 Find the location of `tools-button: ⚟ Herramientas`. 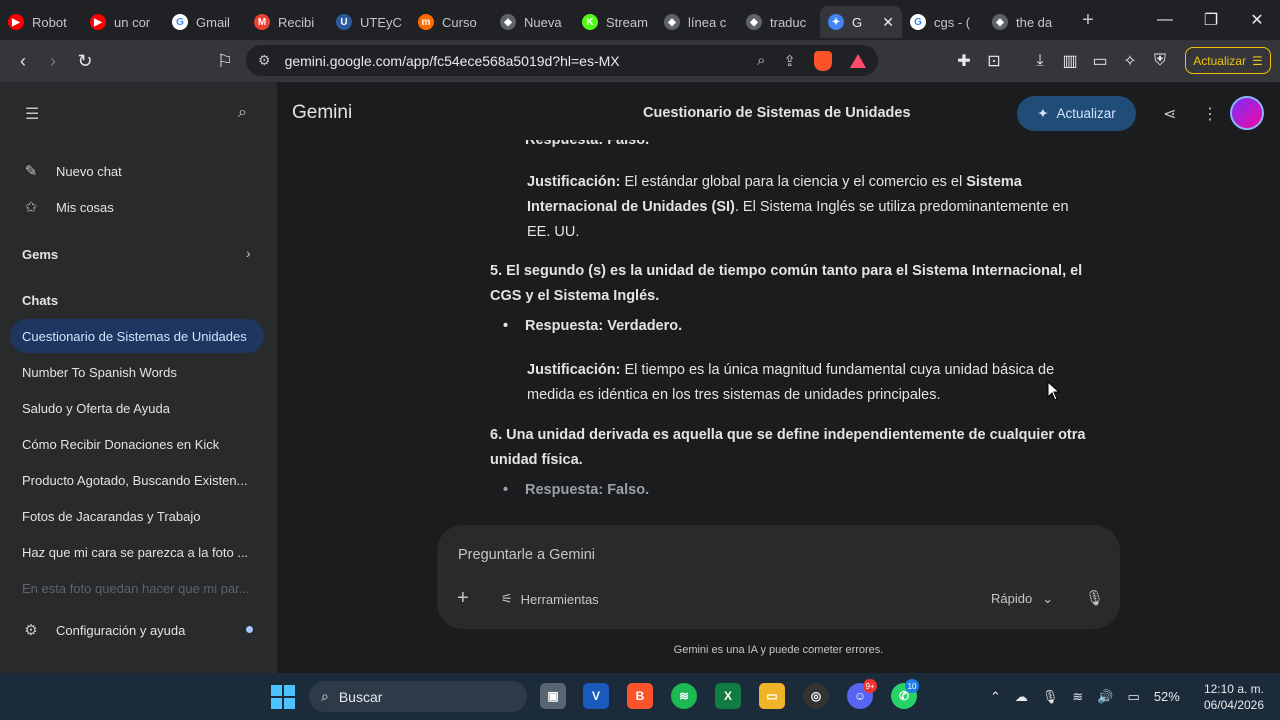

tools-button: ⚟ Herramientas is located at coordinates (550, 599).